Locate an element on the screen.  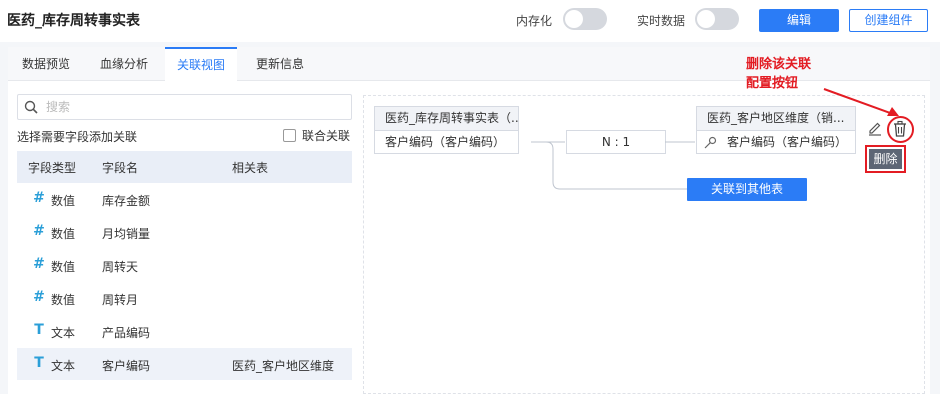
joint-relation-checkbox: 联合关联 is located at coordinates (316, 135).